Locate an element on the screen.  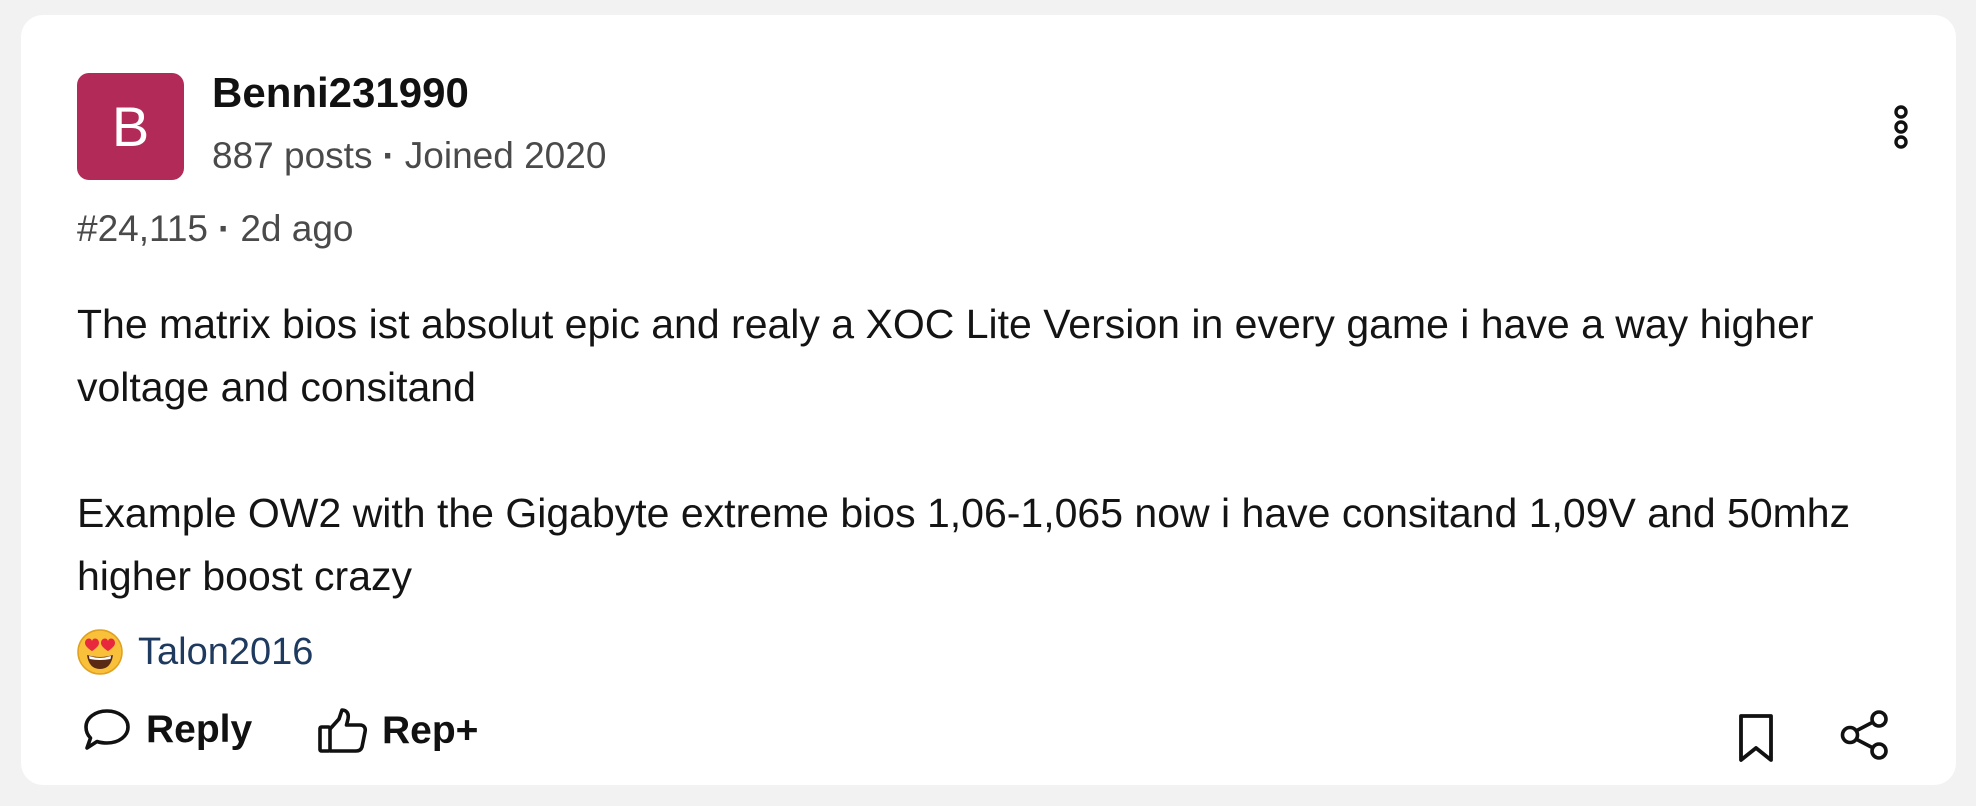
rep-button: Rep+ is located at coordinates (397, 731).